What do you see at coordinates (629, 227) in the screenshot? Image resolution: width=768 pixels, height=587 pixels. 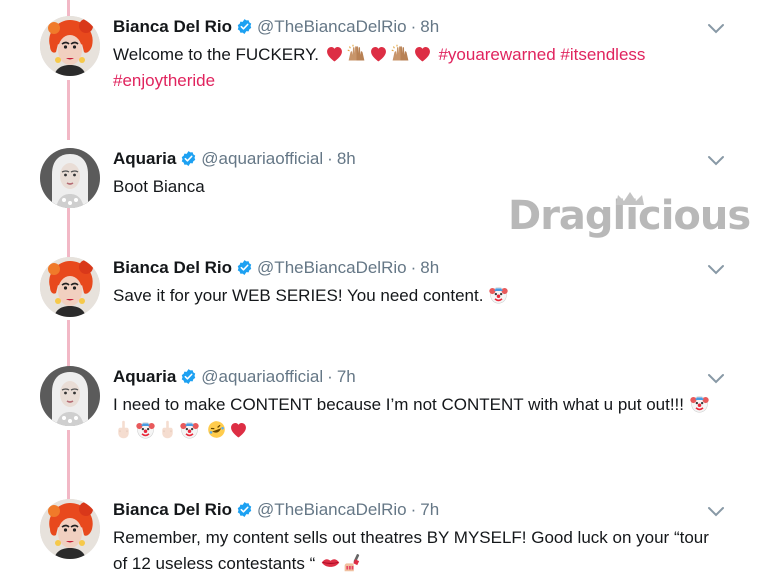 I see `watermark: Draglicious` at bounding box center [629, 227].